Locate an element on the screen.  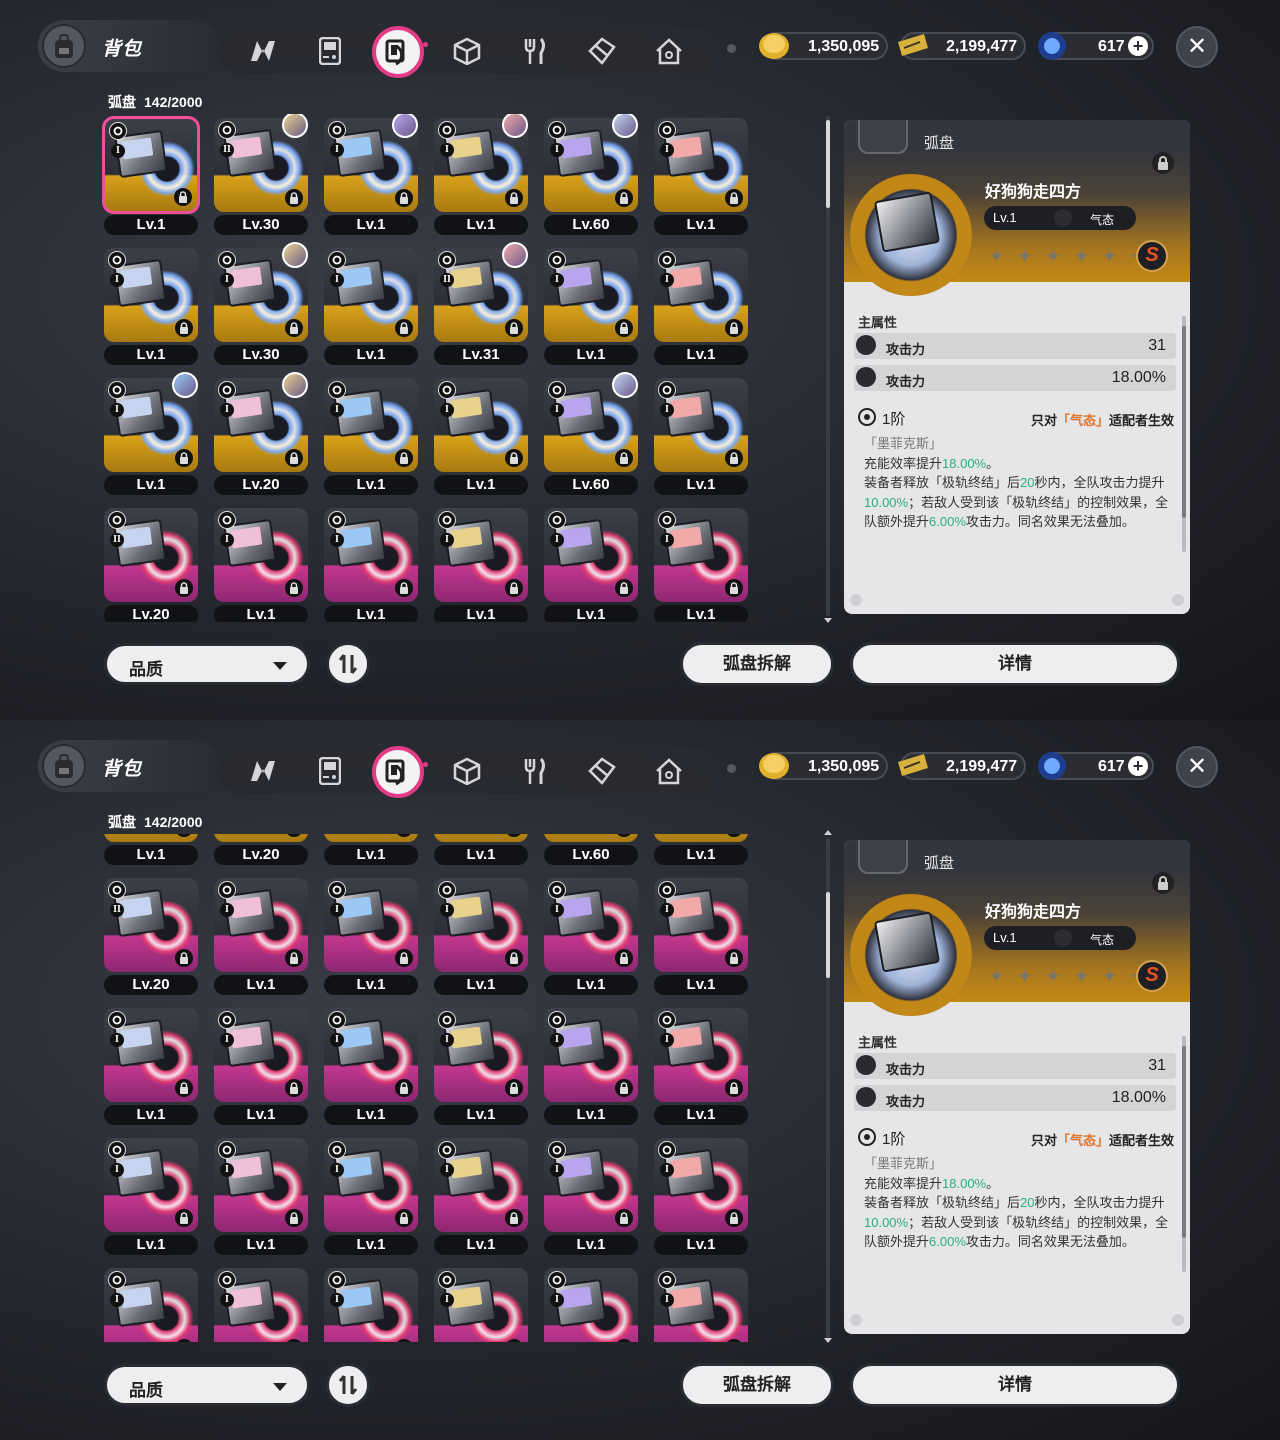
scroll-up-arrow is located at coordinates (828, 832).